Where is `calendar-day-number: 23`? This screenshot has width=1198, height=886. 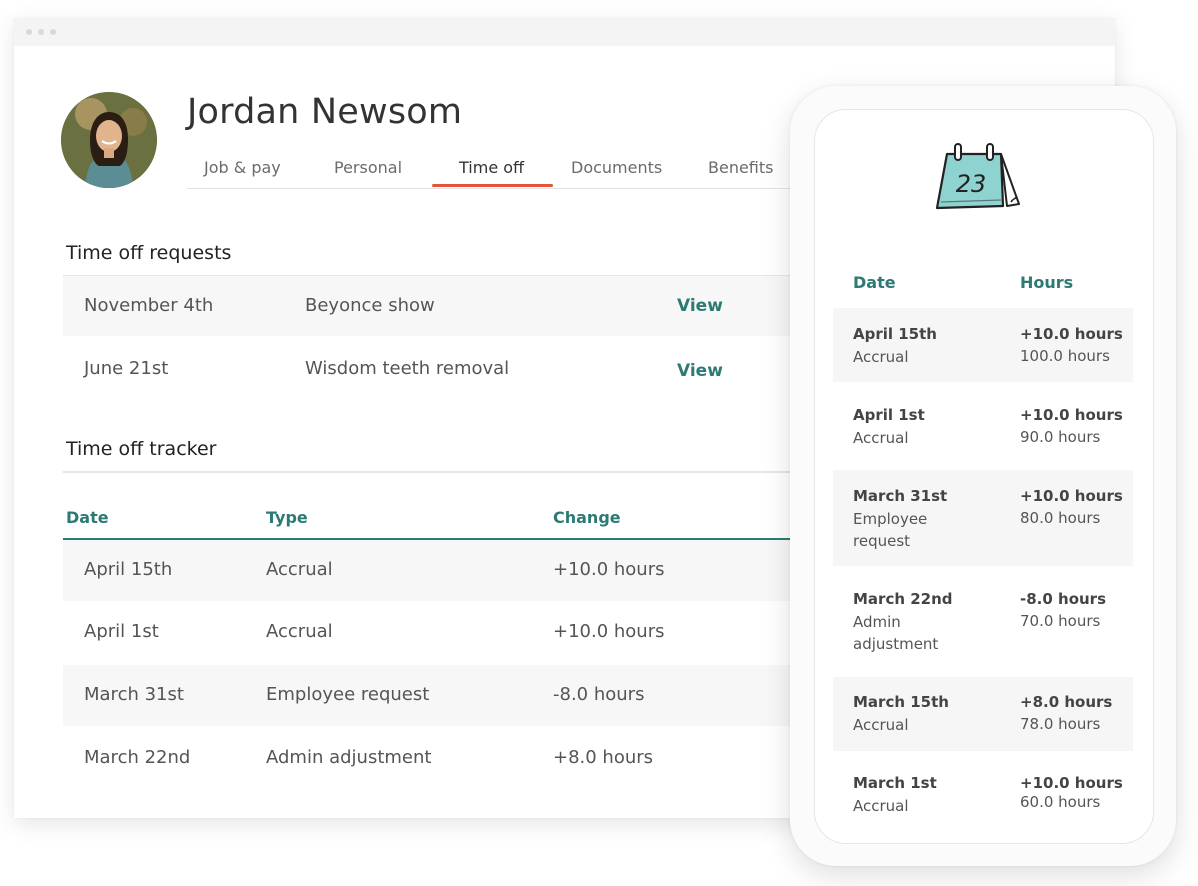
calendar-day-number: 23 is located at coordinates (971, 184).